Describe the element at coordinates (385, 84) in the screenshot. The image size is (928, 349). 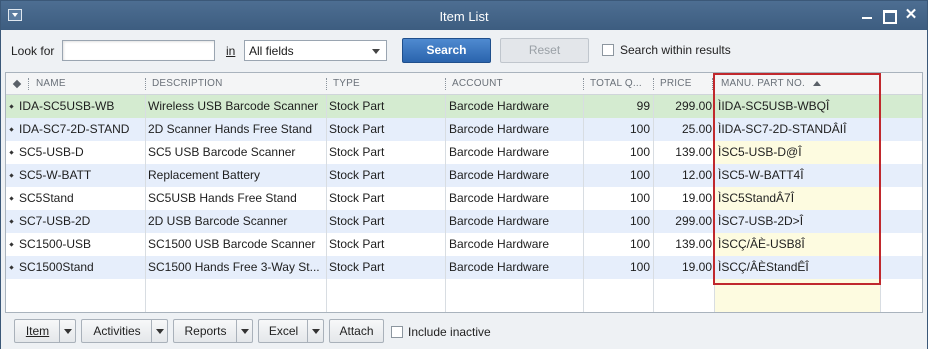
I see `column-header-type: TYPE` at that location.